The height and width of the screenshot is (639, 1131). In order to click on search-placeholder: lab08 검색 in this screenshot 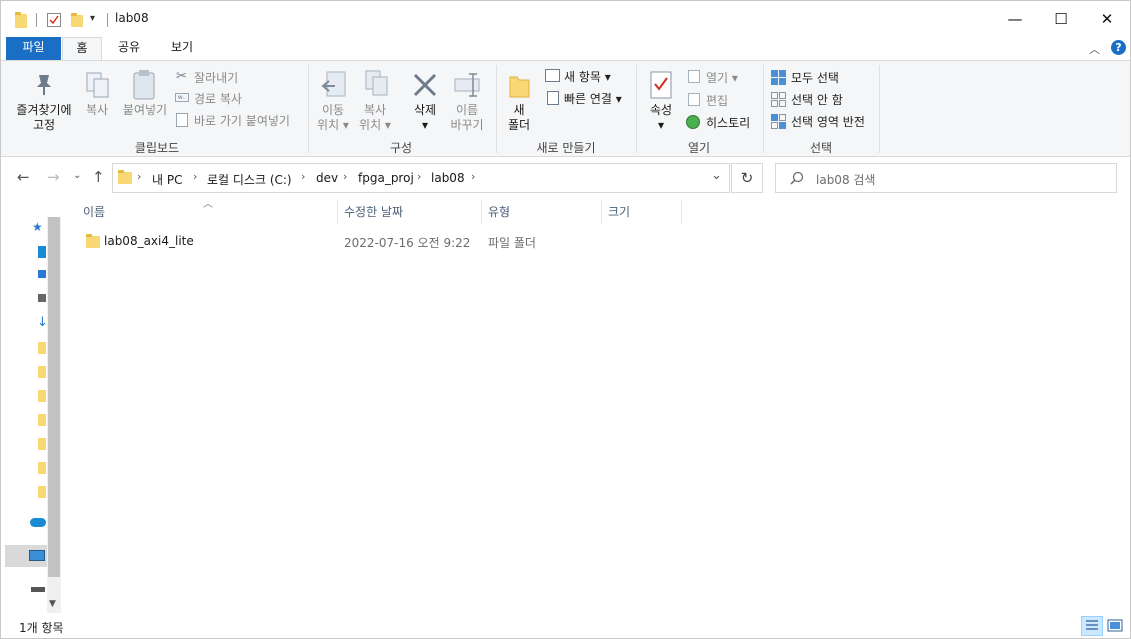, I will do `click(846, 180)`.